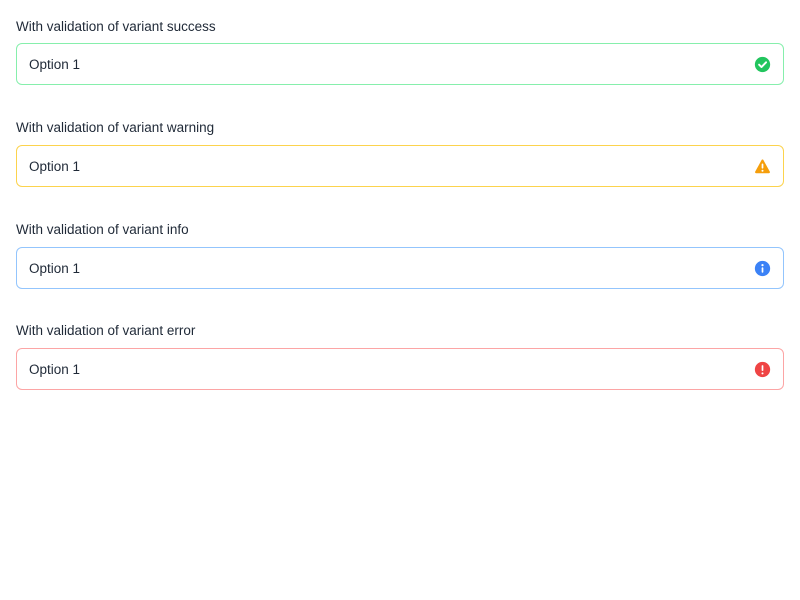 The image size is (800, 600). What do you see at coordinates (55, 166) in the screenshot?
I see `select-value-warning: Option 1` at bounding box center [55, 166].